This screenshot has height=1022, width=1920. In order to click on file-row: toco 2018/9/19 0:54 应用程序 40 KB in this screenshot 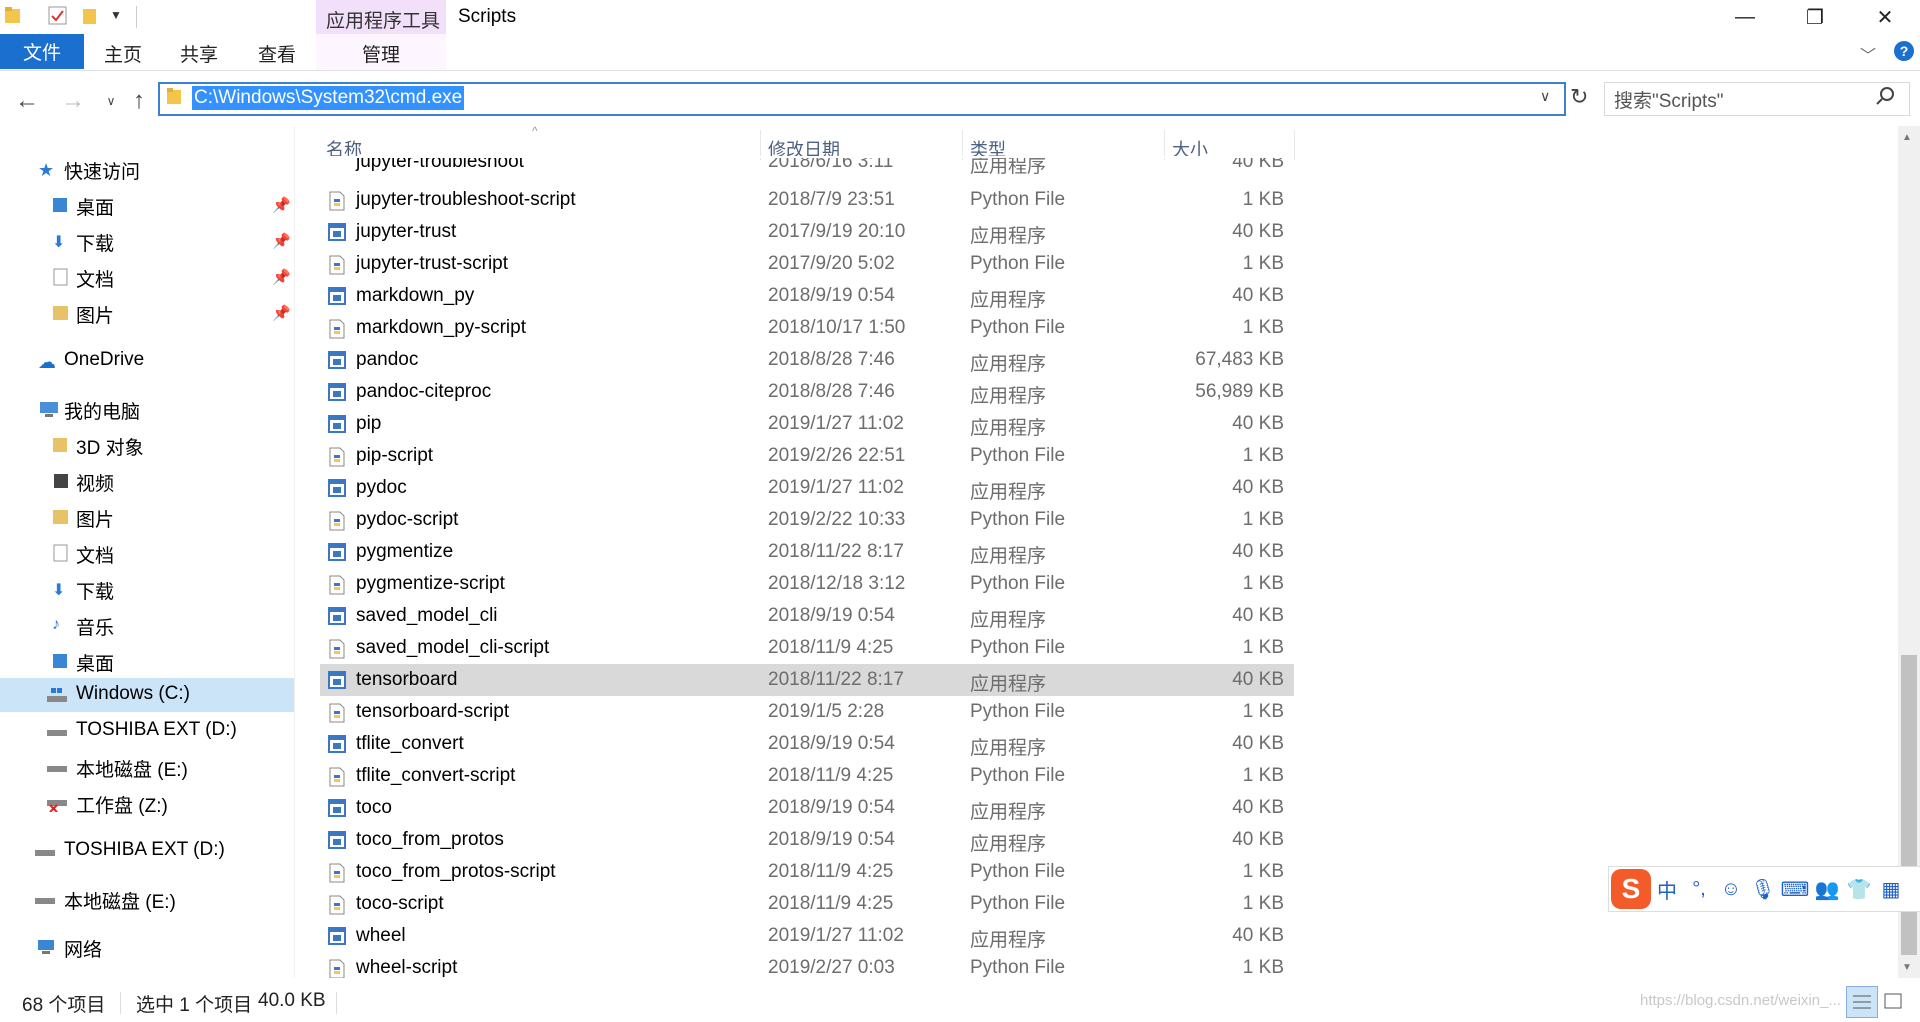, I will do `click(807, 808)`.